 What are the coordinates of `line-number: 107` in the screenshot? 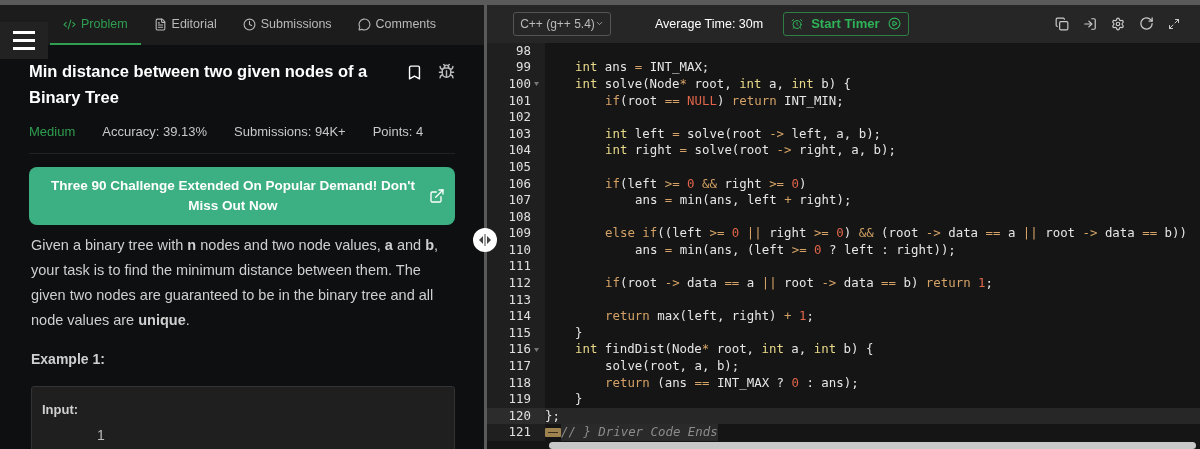 It's located at (519, 200).